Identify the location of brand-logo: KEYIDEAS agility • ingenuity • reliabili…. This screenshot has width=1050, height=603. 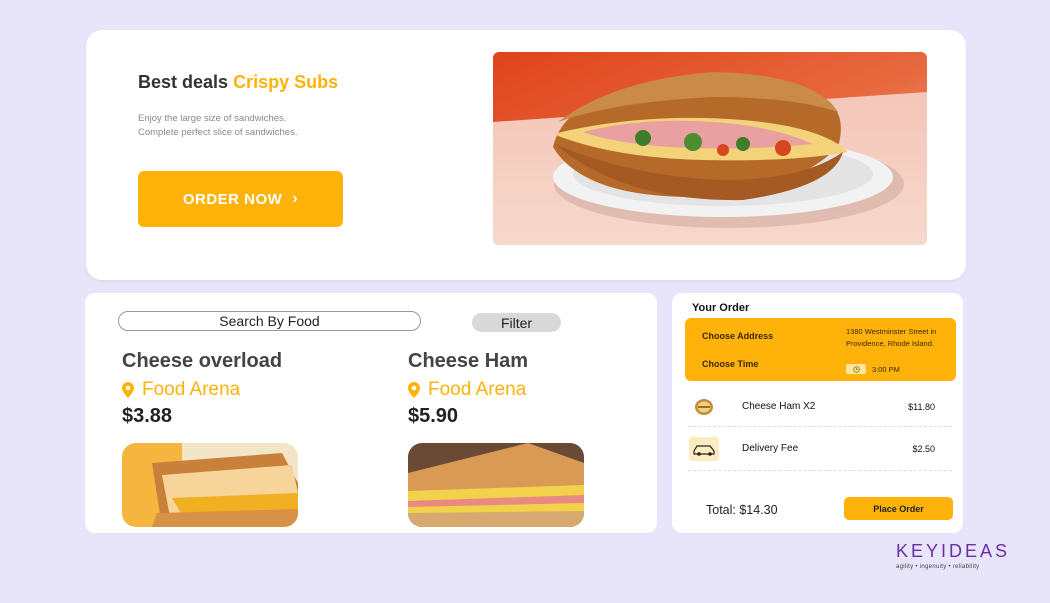
(953, 555).